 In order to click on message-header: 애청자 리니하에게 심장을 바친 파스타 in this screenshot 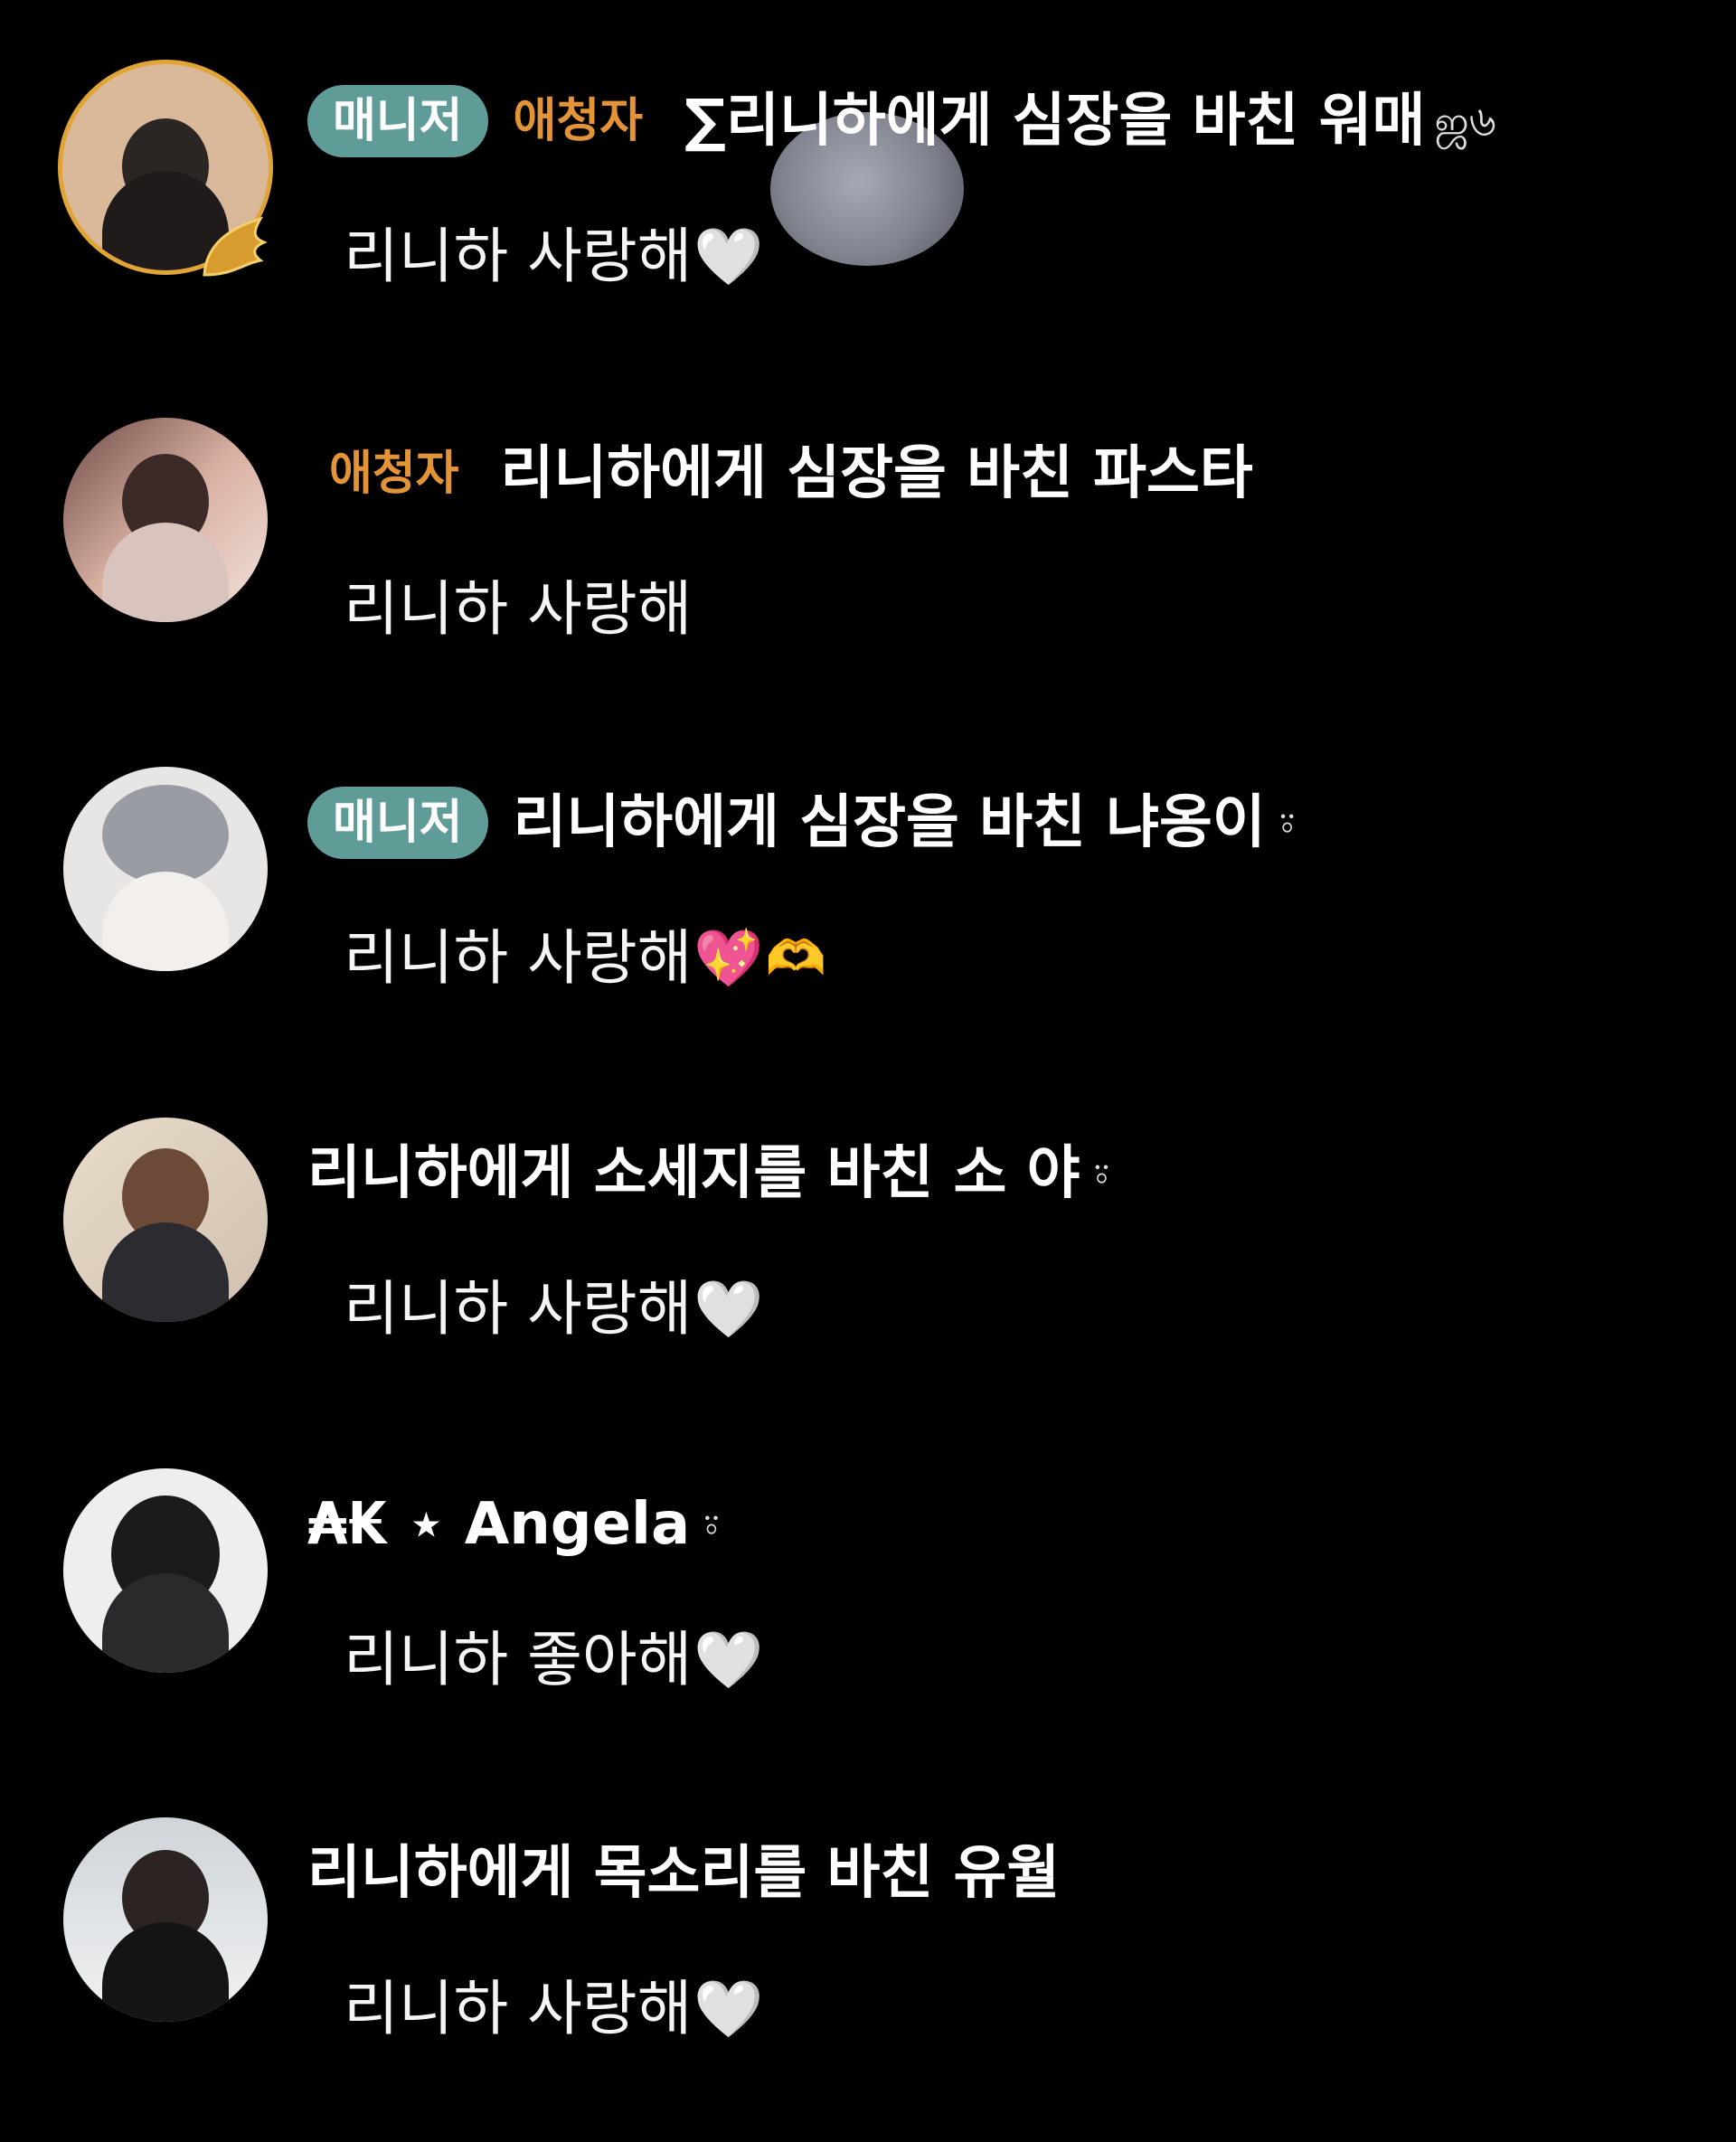, I will do `click(791, 474)`.